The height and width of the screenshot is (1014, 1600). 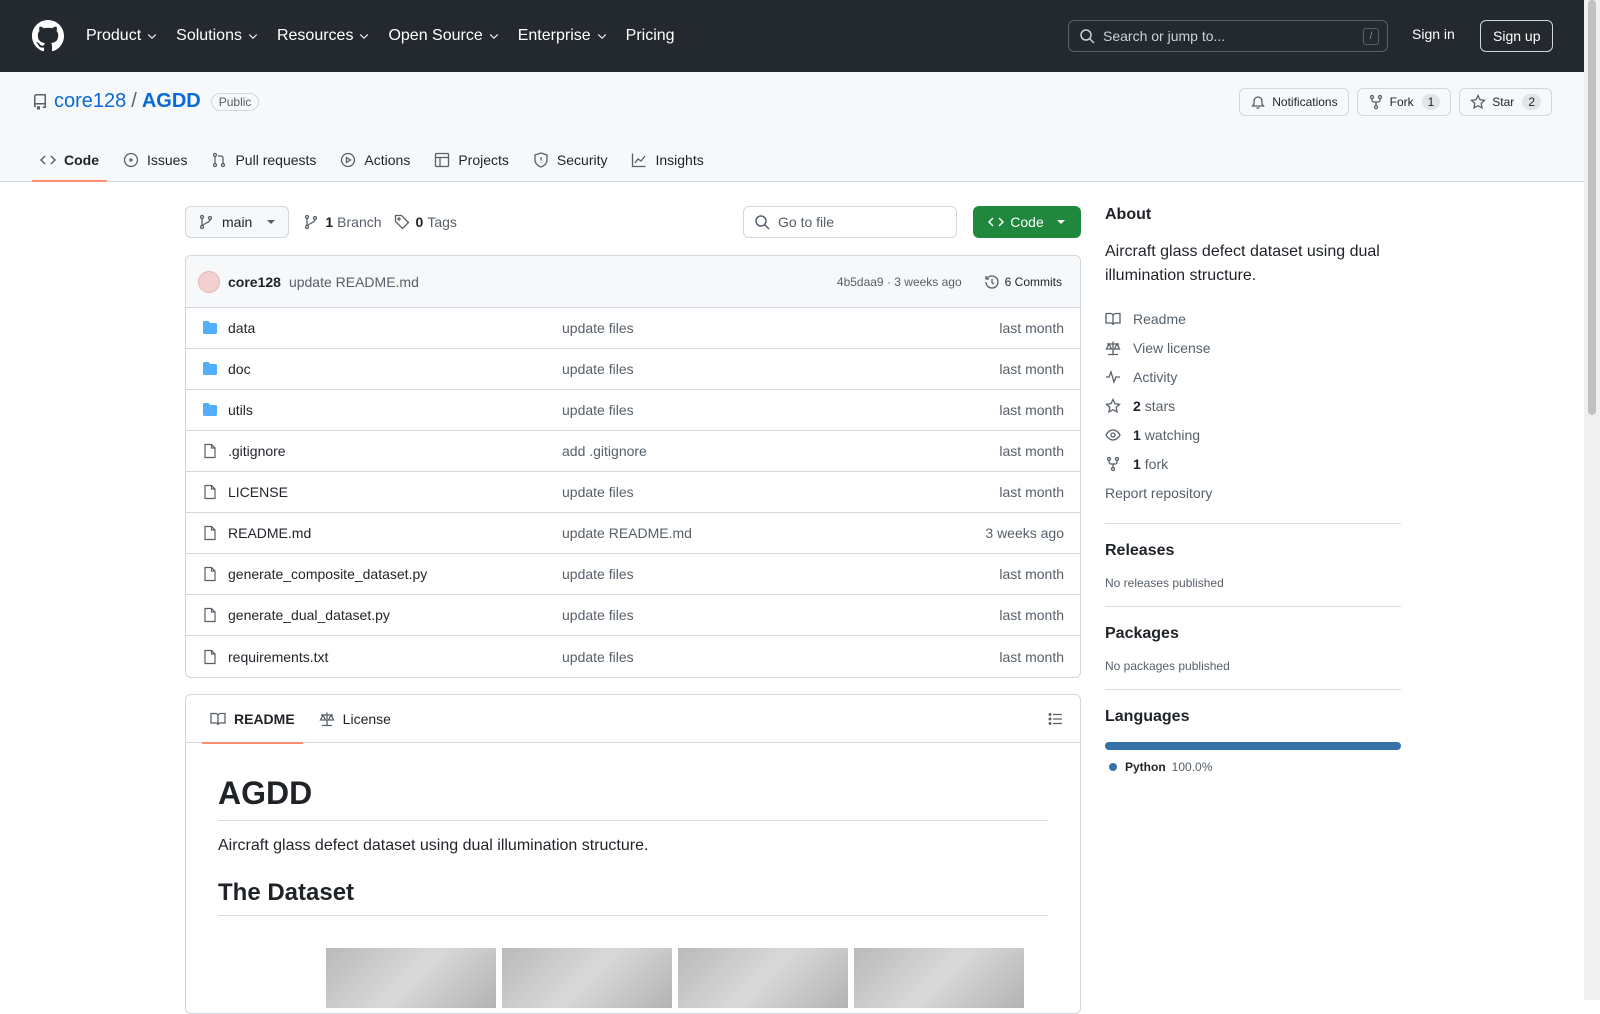 I want to click on dataset-images, so click(x=687, y=978).